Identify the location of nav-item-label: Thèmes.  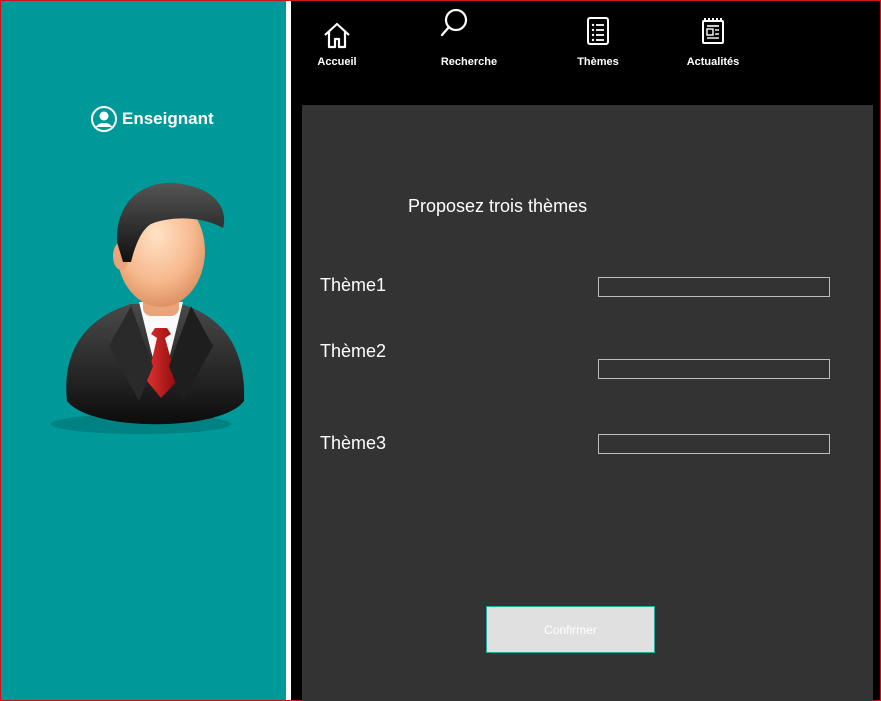
(598, 62).